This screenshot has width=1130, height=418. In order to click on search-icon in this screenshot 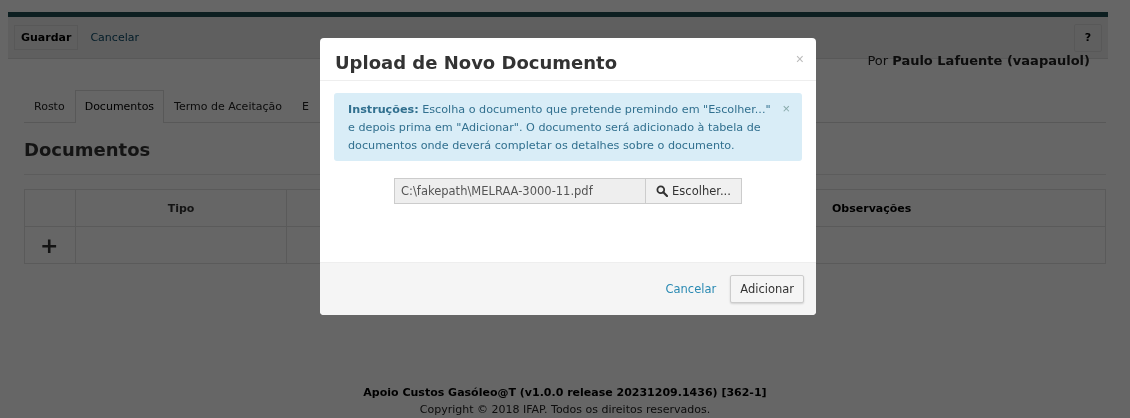, I will do `click(662, 191)`.